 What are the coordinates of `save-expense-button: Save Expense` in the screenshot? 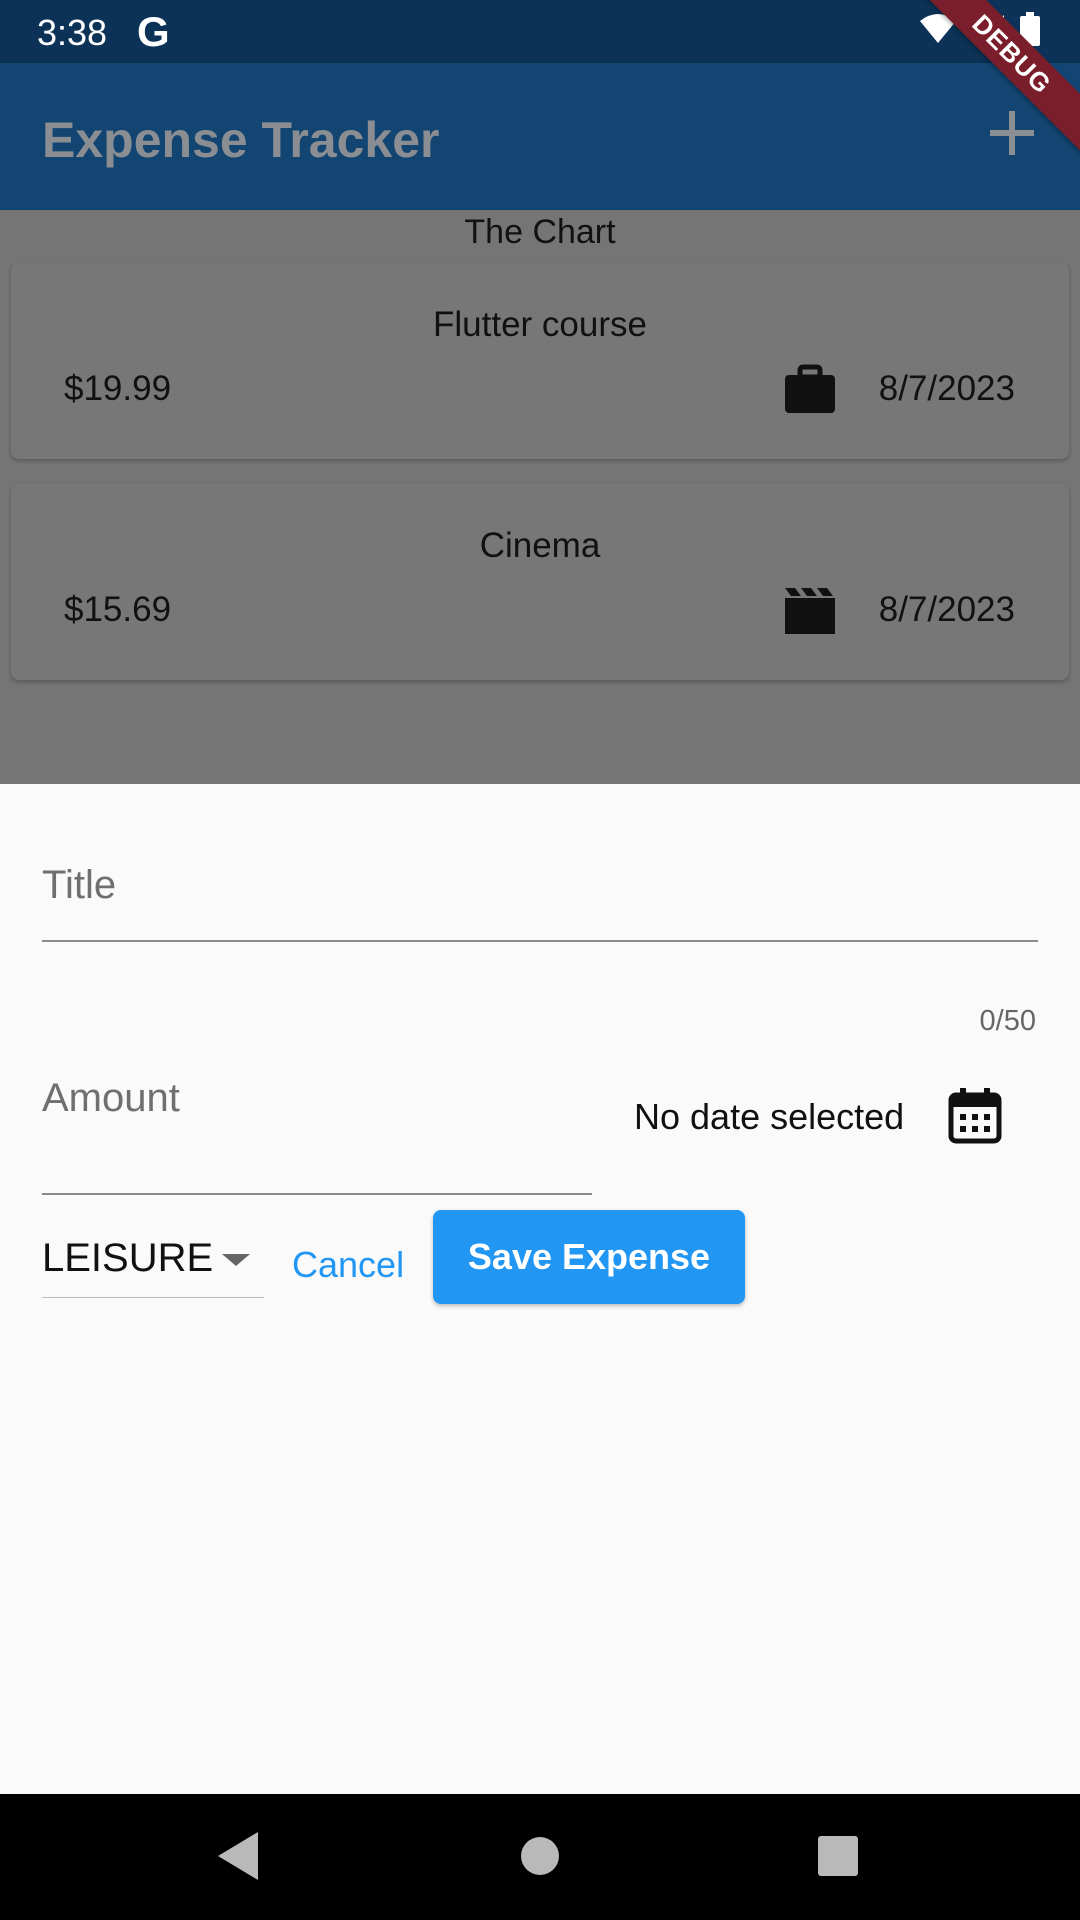 It's located at (589, 1257).